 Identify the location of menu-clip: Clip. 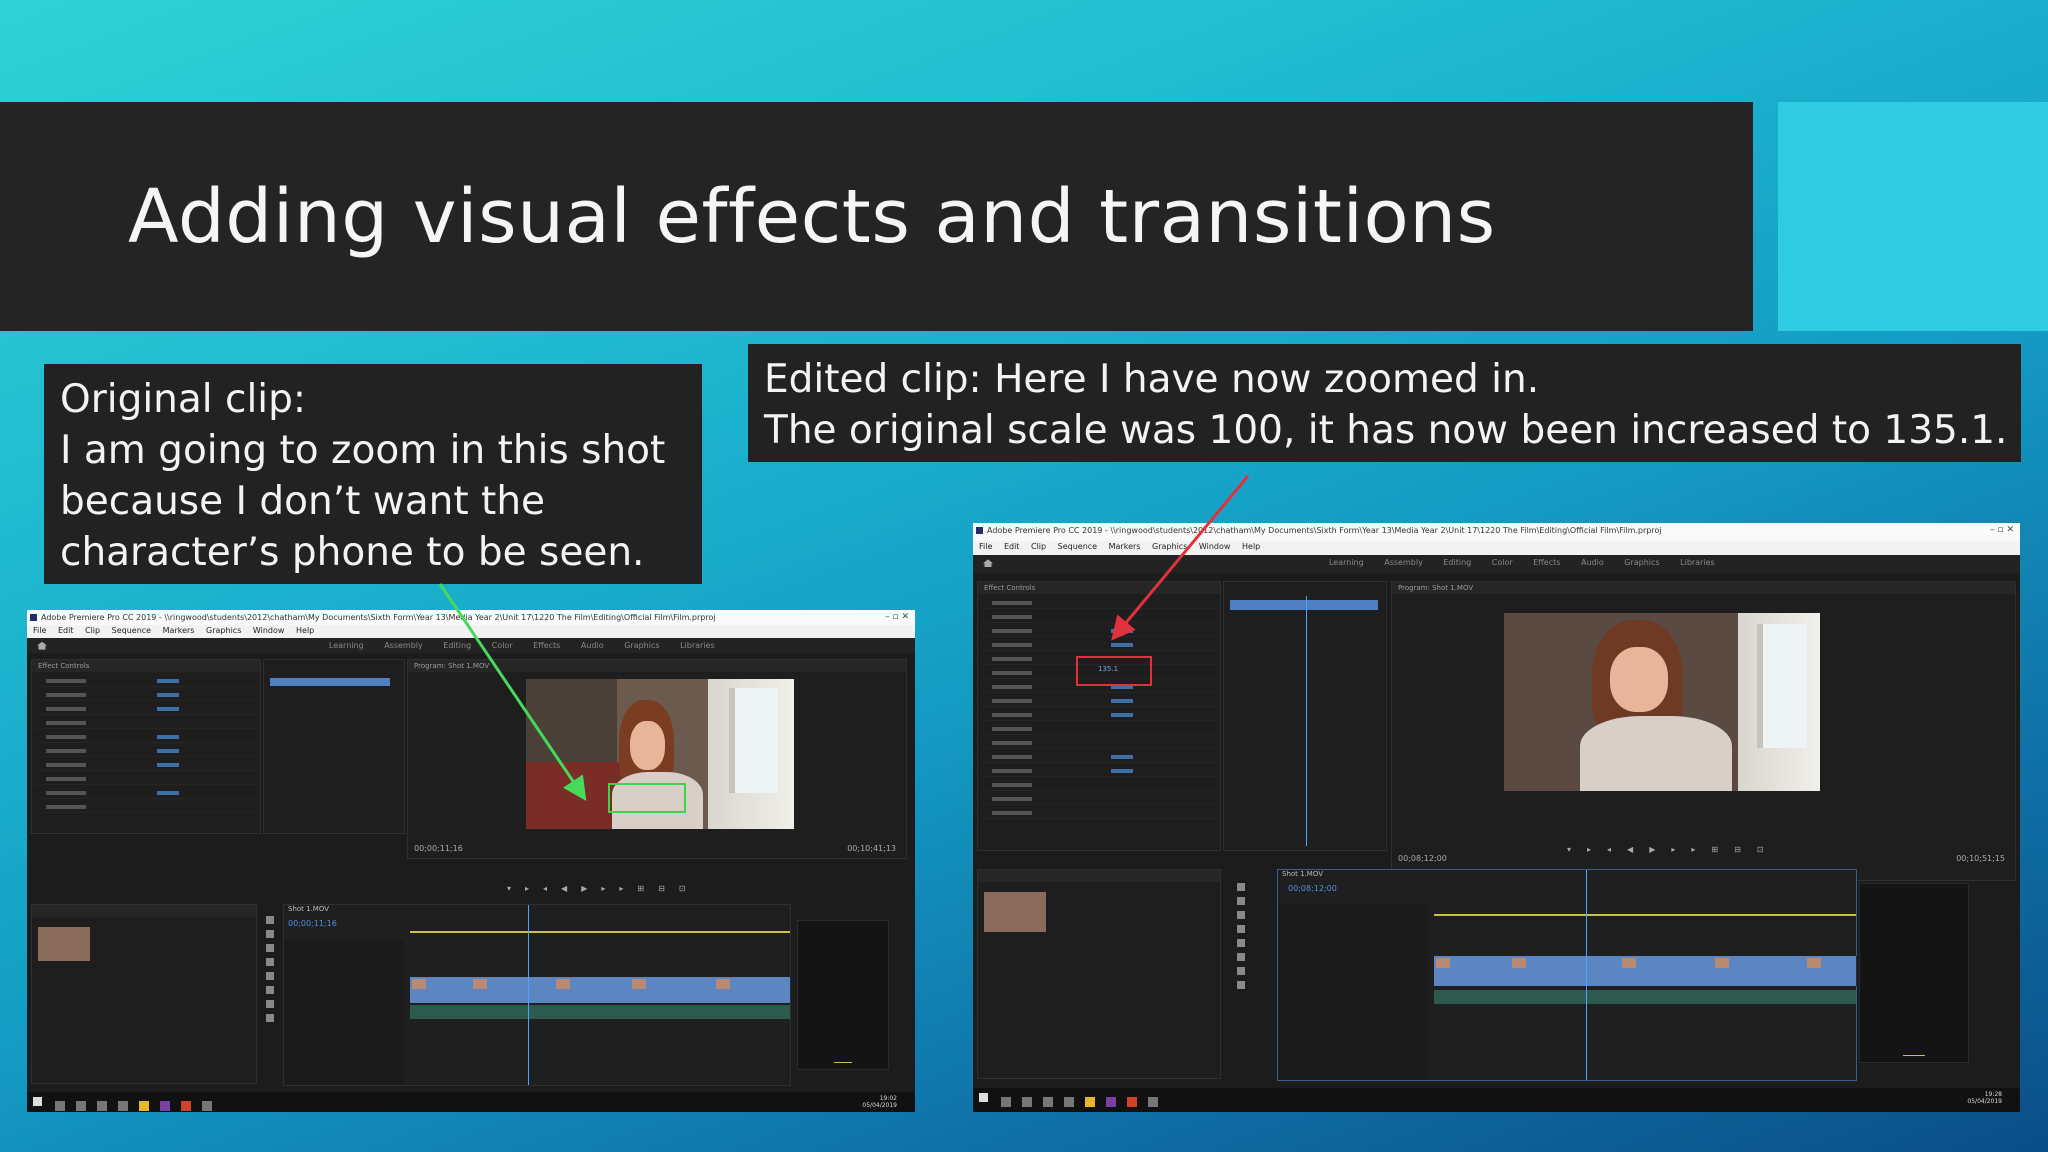
(92, 630).